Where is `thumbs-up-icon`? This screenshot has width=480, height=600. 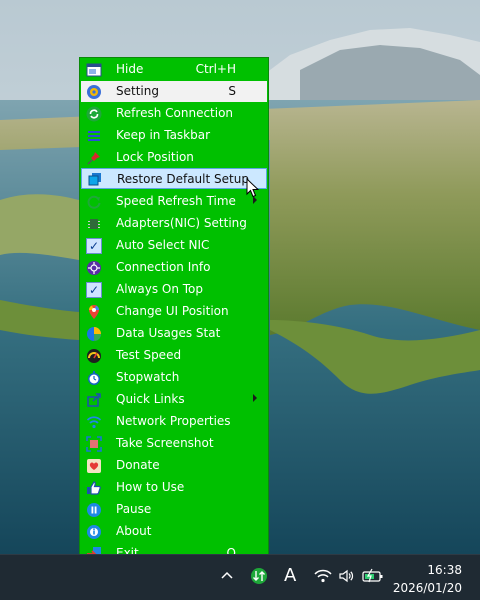 thumbs-up-icon is located at coordinates (94, 488).